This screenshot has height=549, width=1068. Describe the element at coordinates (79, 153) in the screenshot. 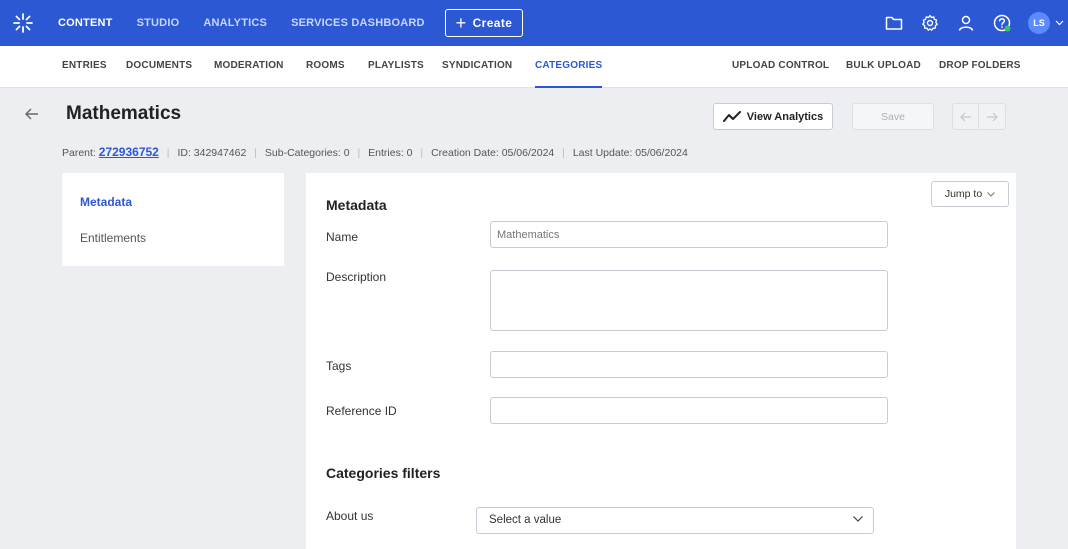

I see `parent-label: Parent:` at that location.